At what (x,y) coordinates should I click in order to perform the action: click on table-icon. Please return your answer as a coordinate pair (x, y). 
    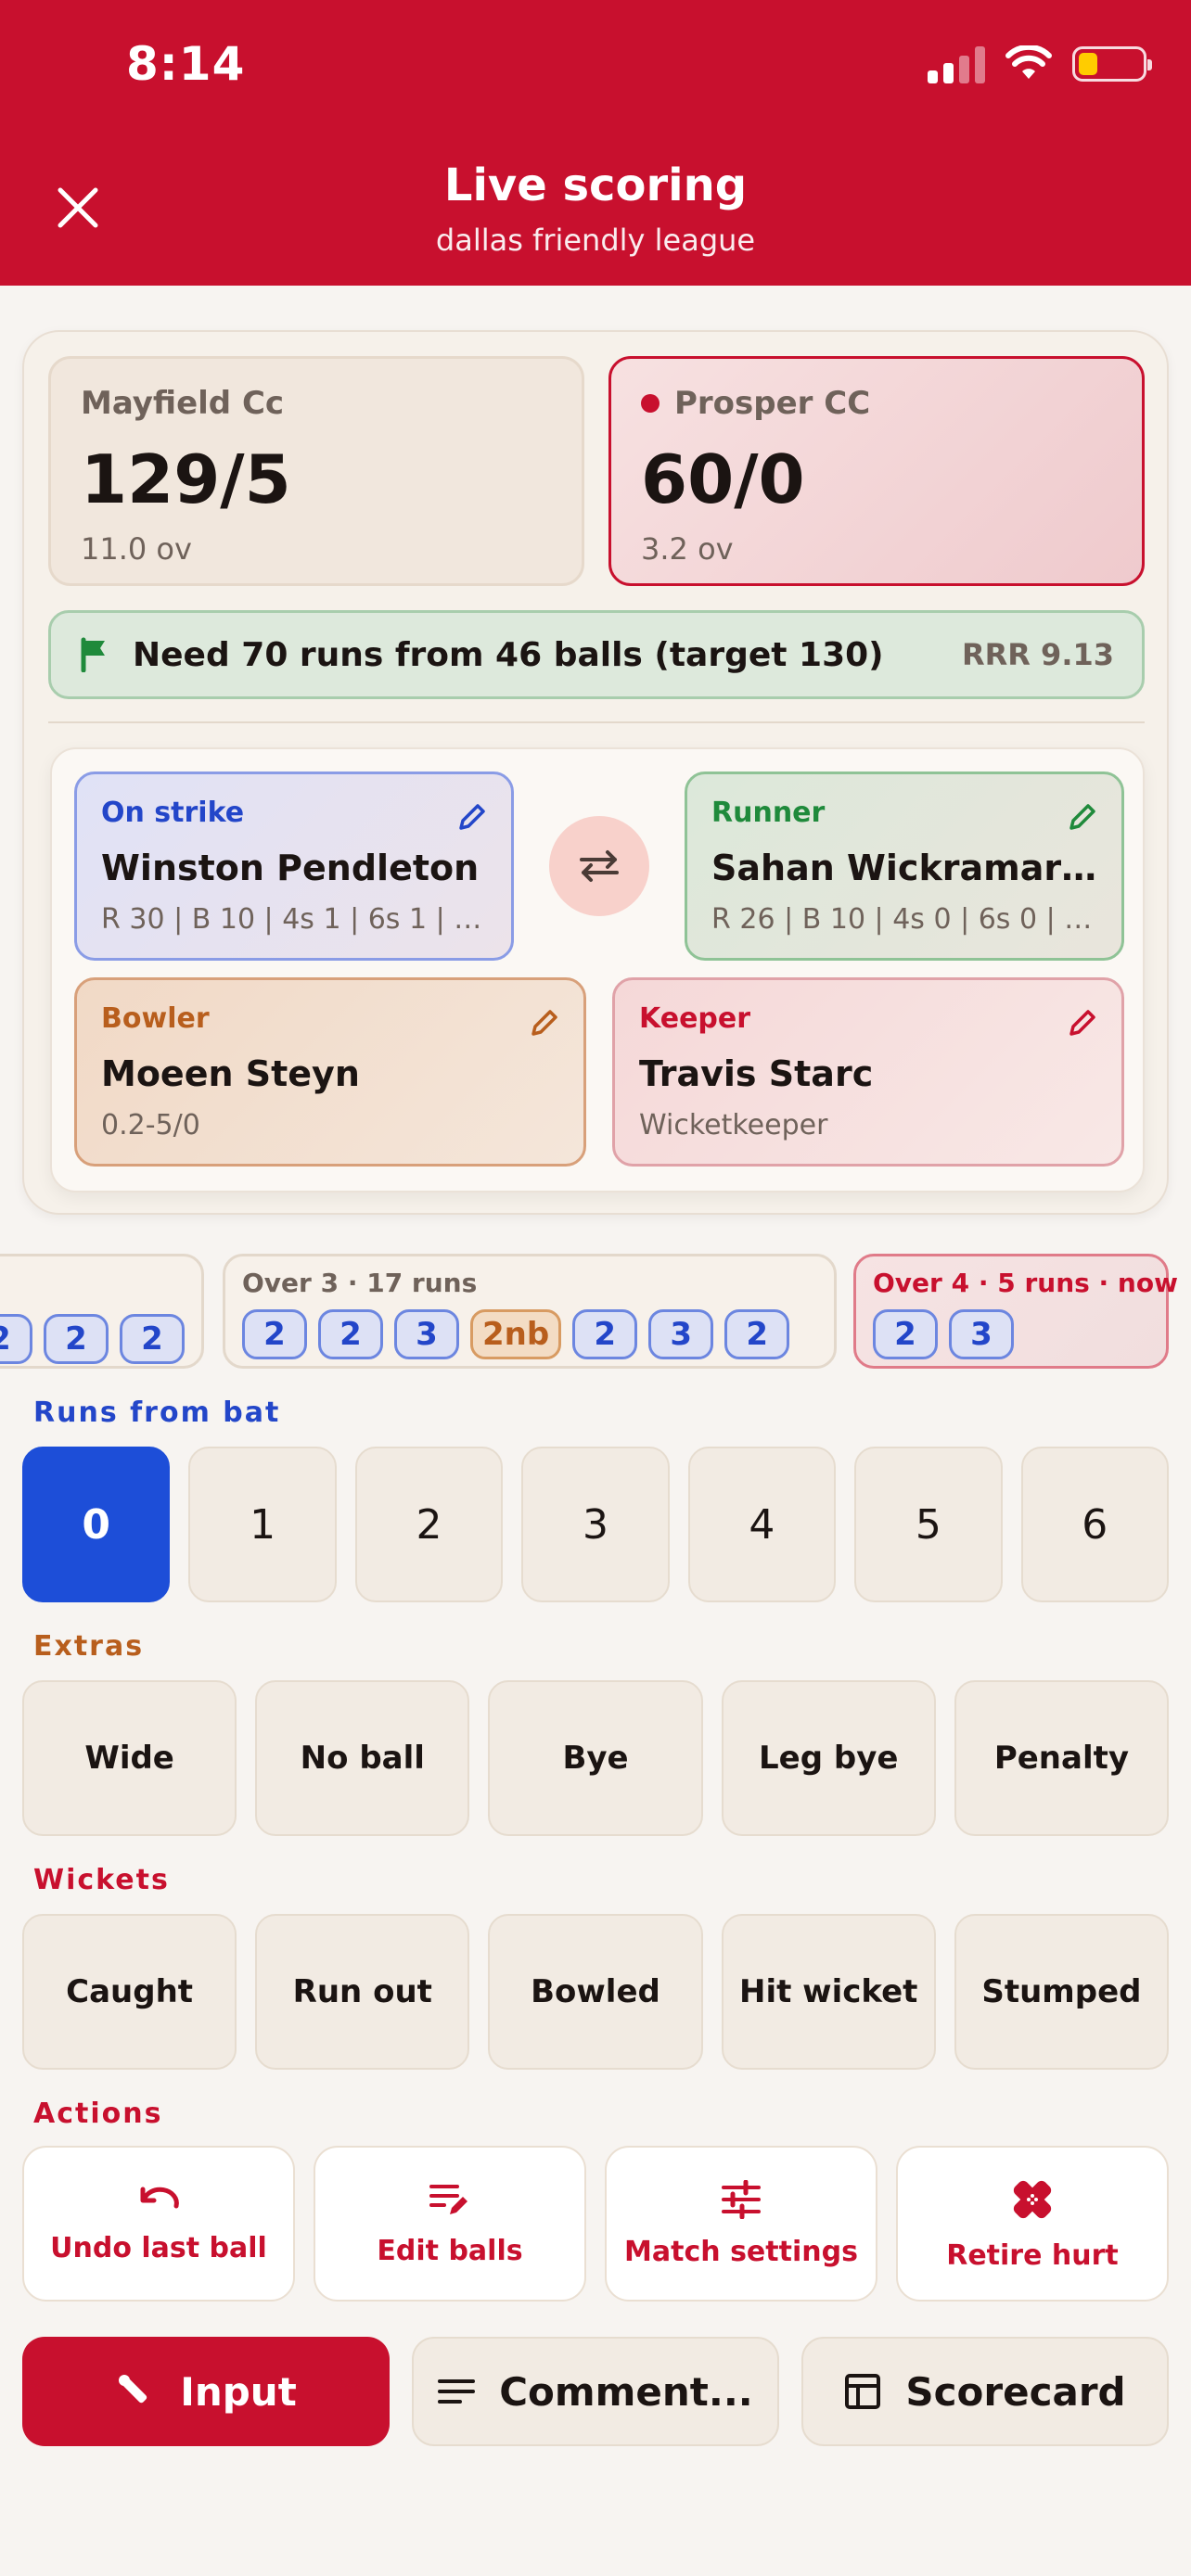
    Looking at the image, I should click on (863, 2392).